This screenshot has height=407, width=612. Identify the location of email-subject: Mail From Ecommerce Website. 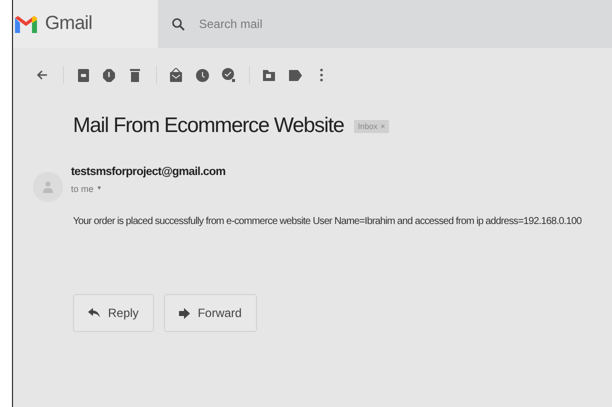
(208, 126).